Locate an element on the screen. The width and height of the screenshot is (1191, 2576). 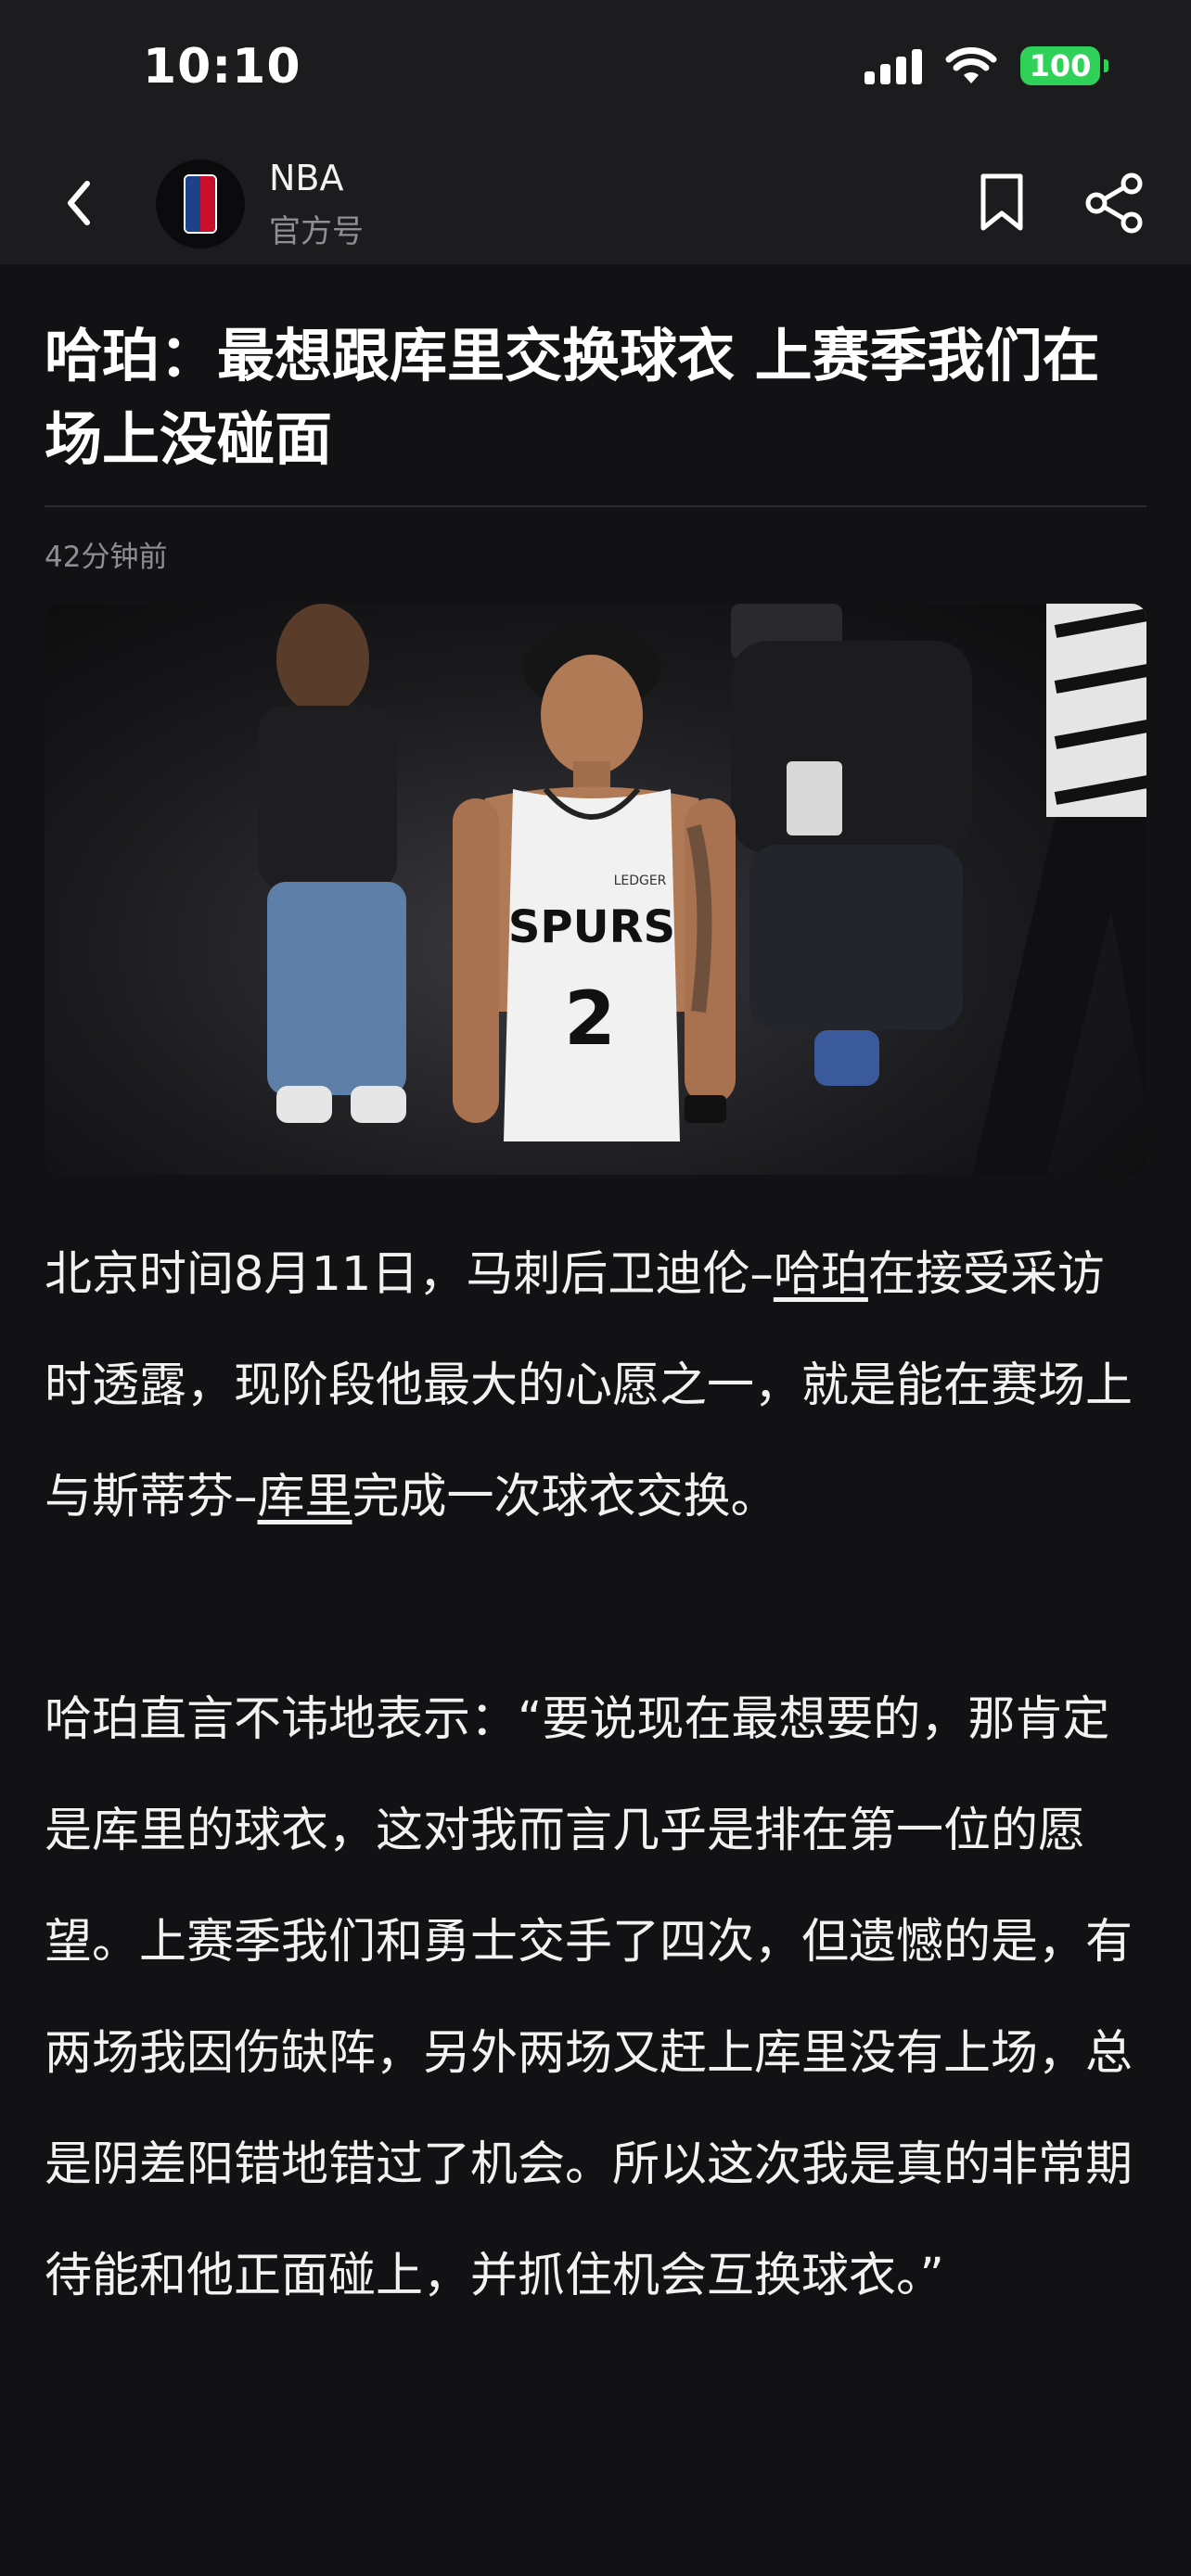
jersey-text: SPURS is located at coordinates (591, 927).